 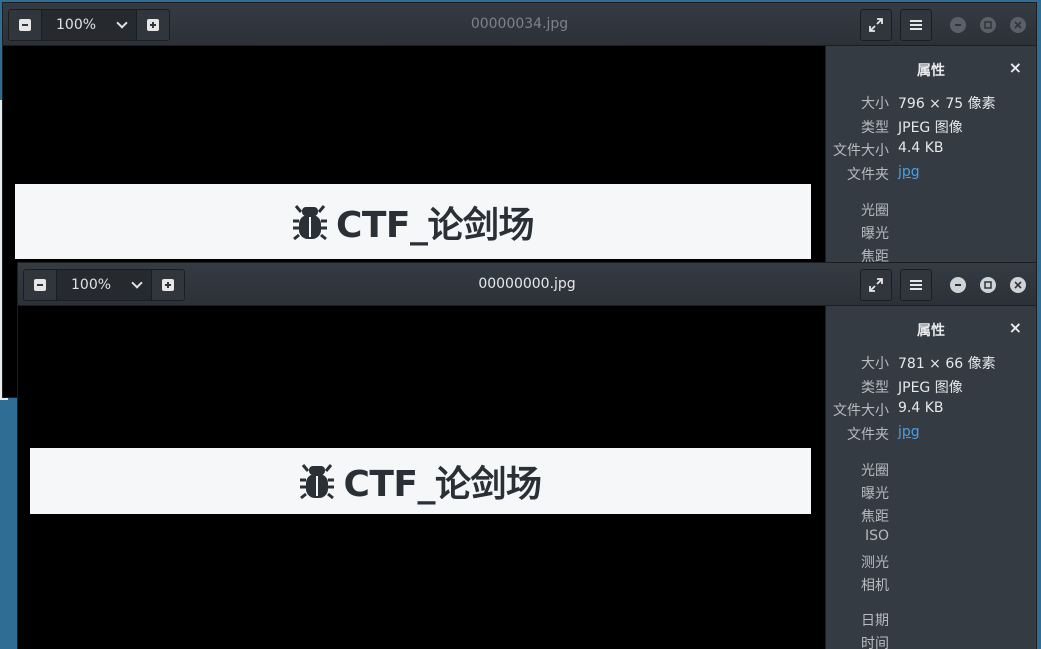 What do you see at coordinates (928, 364) in the screenshot?
I see `property-size: 大小 781 × 66 像素` at bounding box center [928, 364].